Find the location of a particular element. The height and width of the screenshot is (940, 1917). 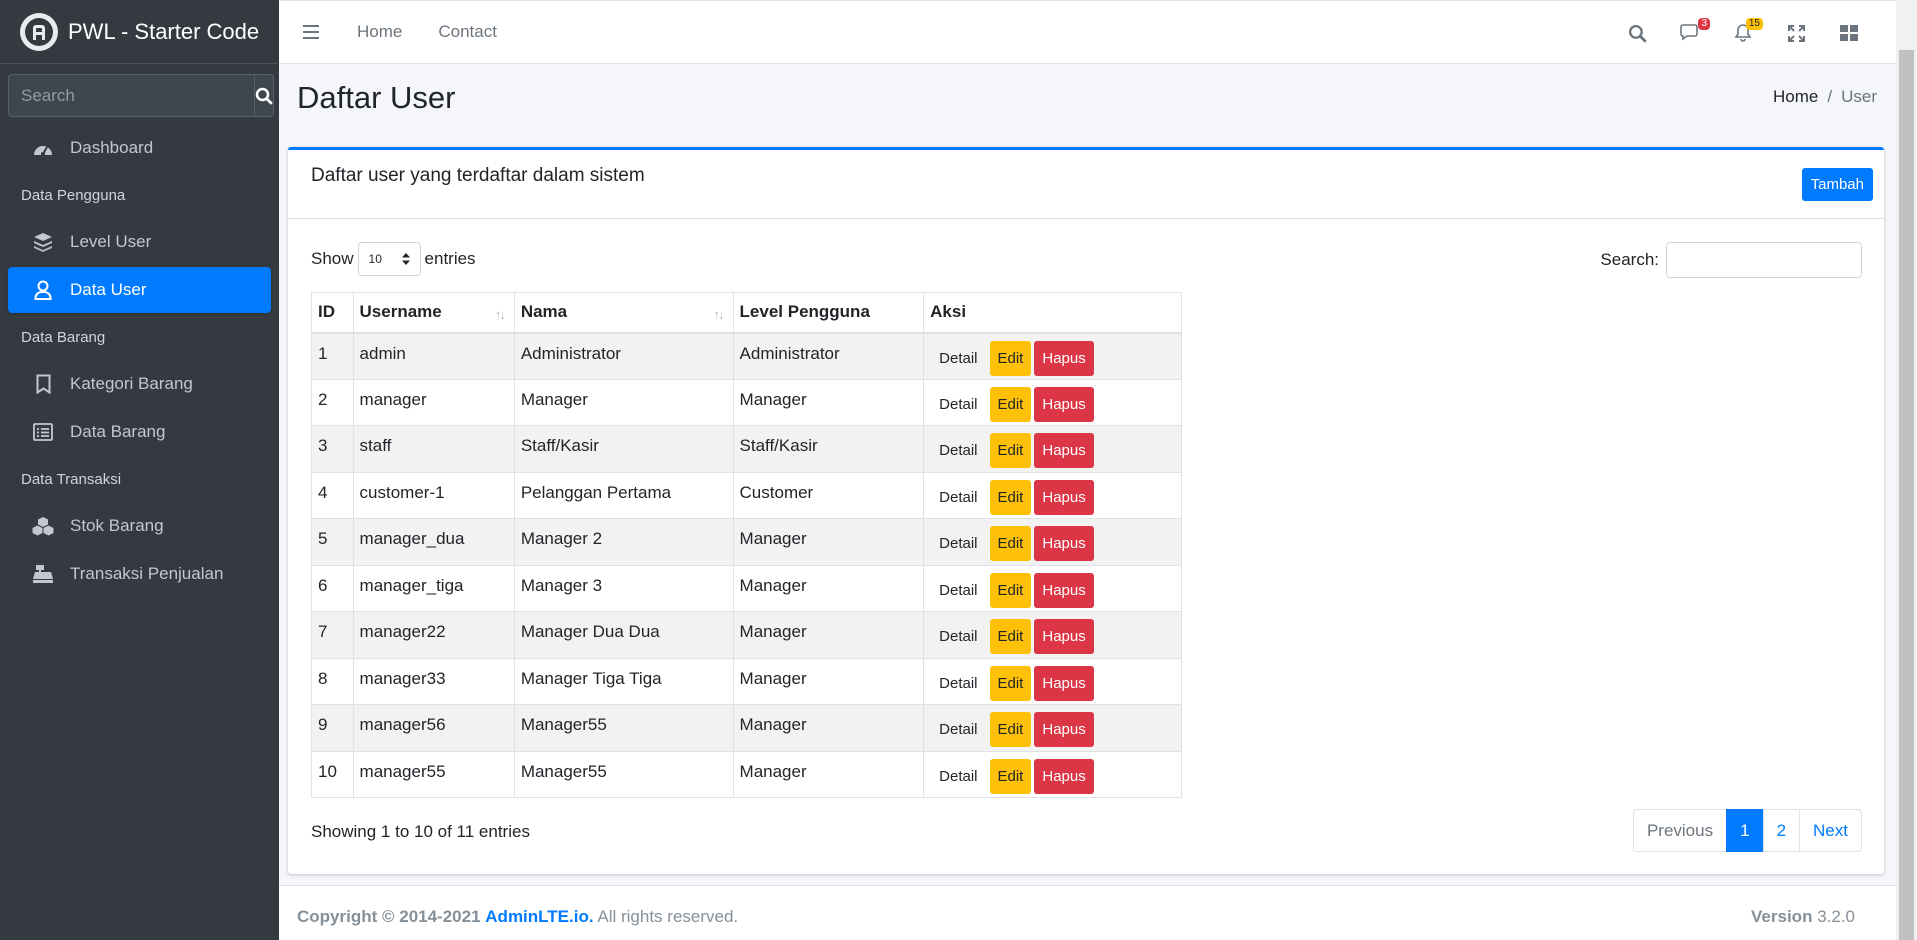

control-sidebar-grid-icon is located at coordinates (1849, 33).